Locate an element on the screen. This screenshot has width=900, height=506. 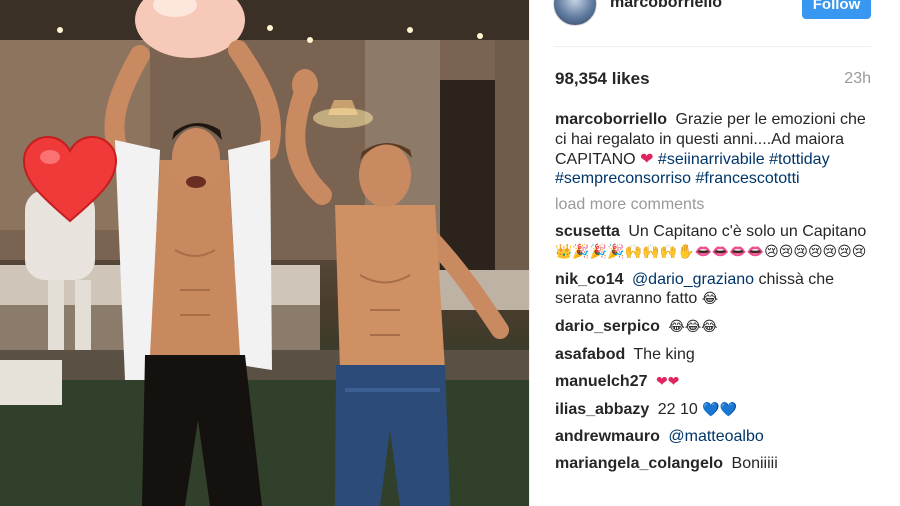
comment-username: andrewmauro is located at coordinates (607, 436).